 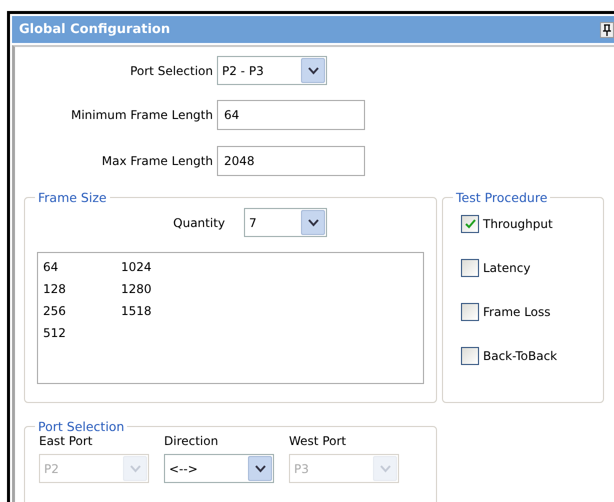 I want to click on field-label: East Port, so click(x=66, y=441).